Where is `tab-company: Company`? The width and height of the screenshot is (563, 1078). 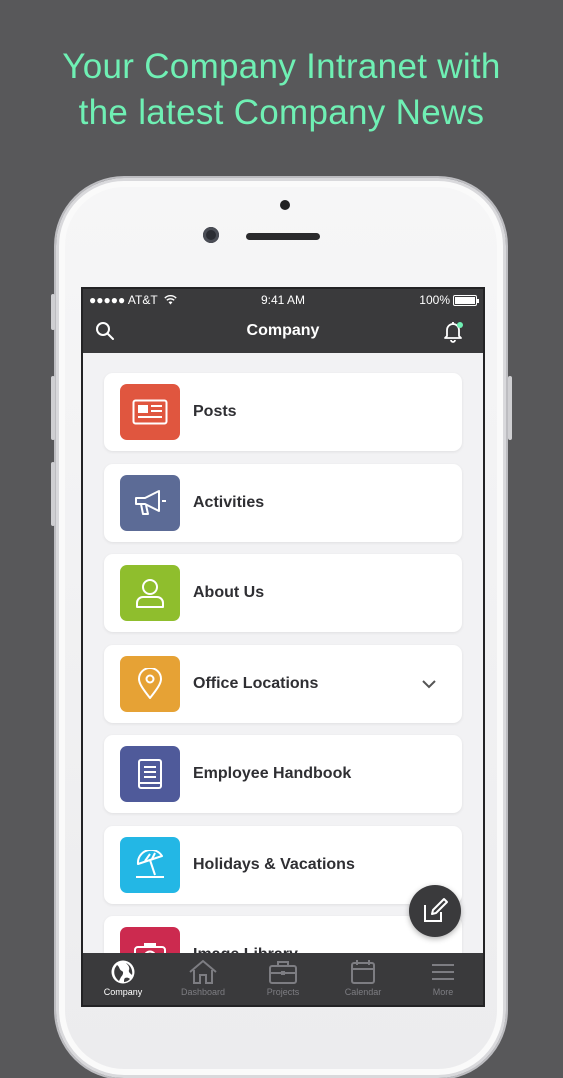
tab-company: Company is located at coordinates (123, 979).